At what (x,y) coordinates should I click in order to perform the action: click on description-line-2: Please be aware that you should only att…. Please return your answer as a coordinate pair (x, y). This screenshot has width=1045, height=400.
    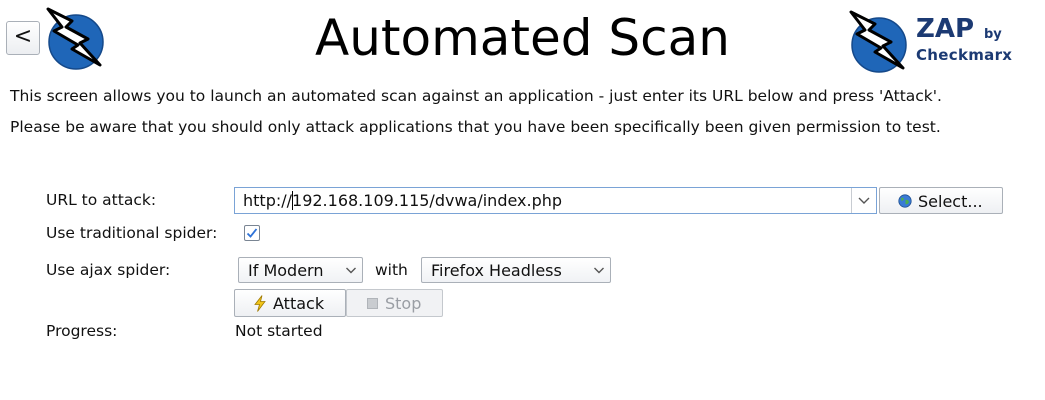
    Looking at the image, I should click on (475, 127).